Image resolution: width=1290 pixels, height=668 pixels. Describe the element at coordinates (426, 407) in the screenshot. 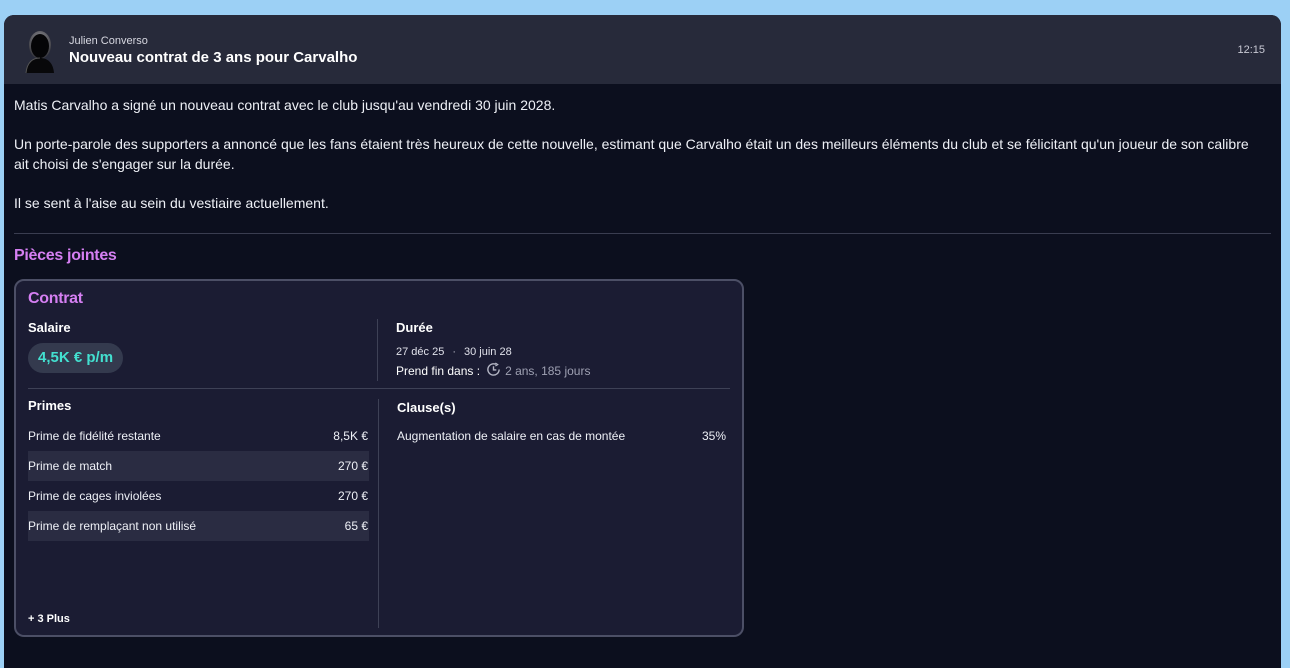

I see `clauses-label: Clause(s)` at that location.